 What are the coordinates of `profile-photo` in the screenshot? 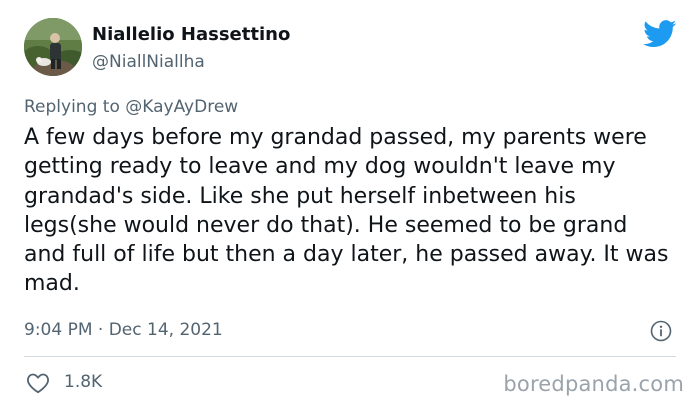 It's located at (53, 47).